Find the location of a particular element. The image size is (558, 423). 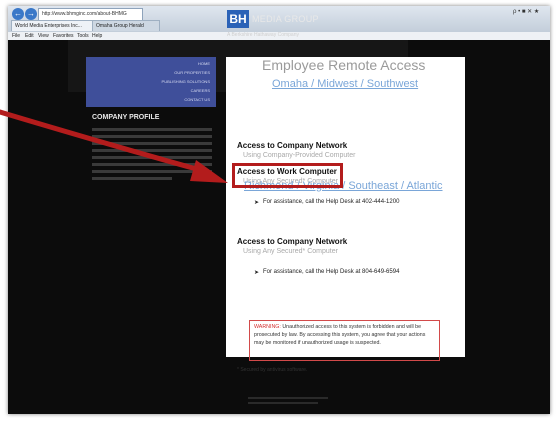

toolbar-icons: ρ • ■ ✕ ★ is located at coordinates (526, 11).